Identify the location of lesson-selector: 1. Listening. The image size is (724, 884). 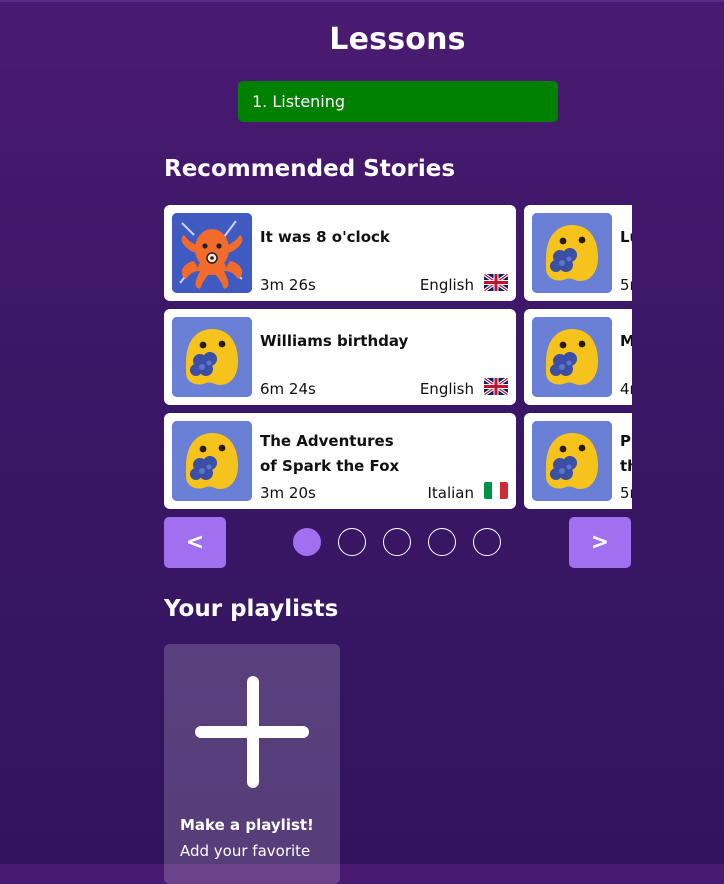
(398, 101).